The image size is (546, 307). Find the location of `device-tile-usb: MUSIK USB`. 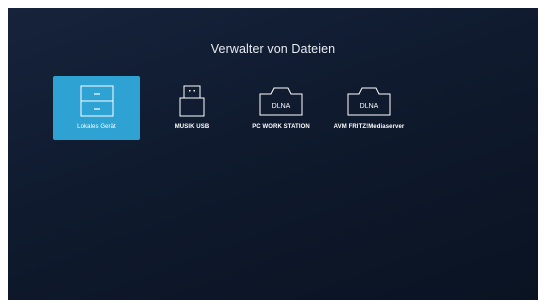

device-tile-usb: MUSIK USB is located at coordinates (192, 108).